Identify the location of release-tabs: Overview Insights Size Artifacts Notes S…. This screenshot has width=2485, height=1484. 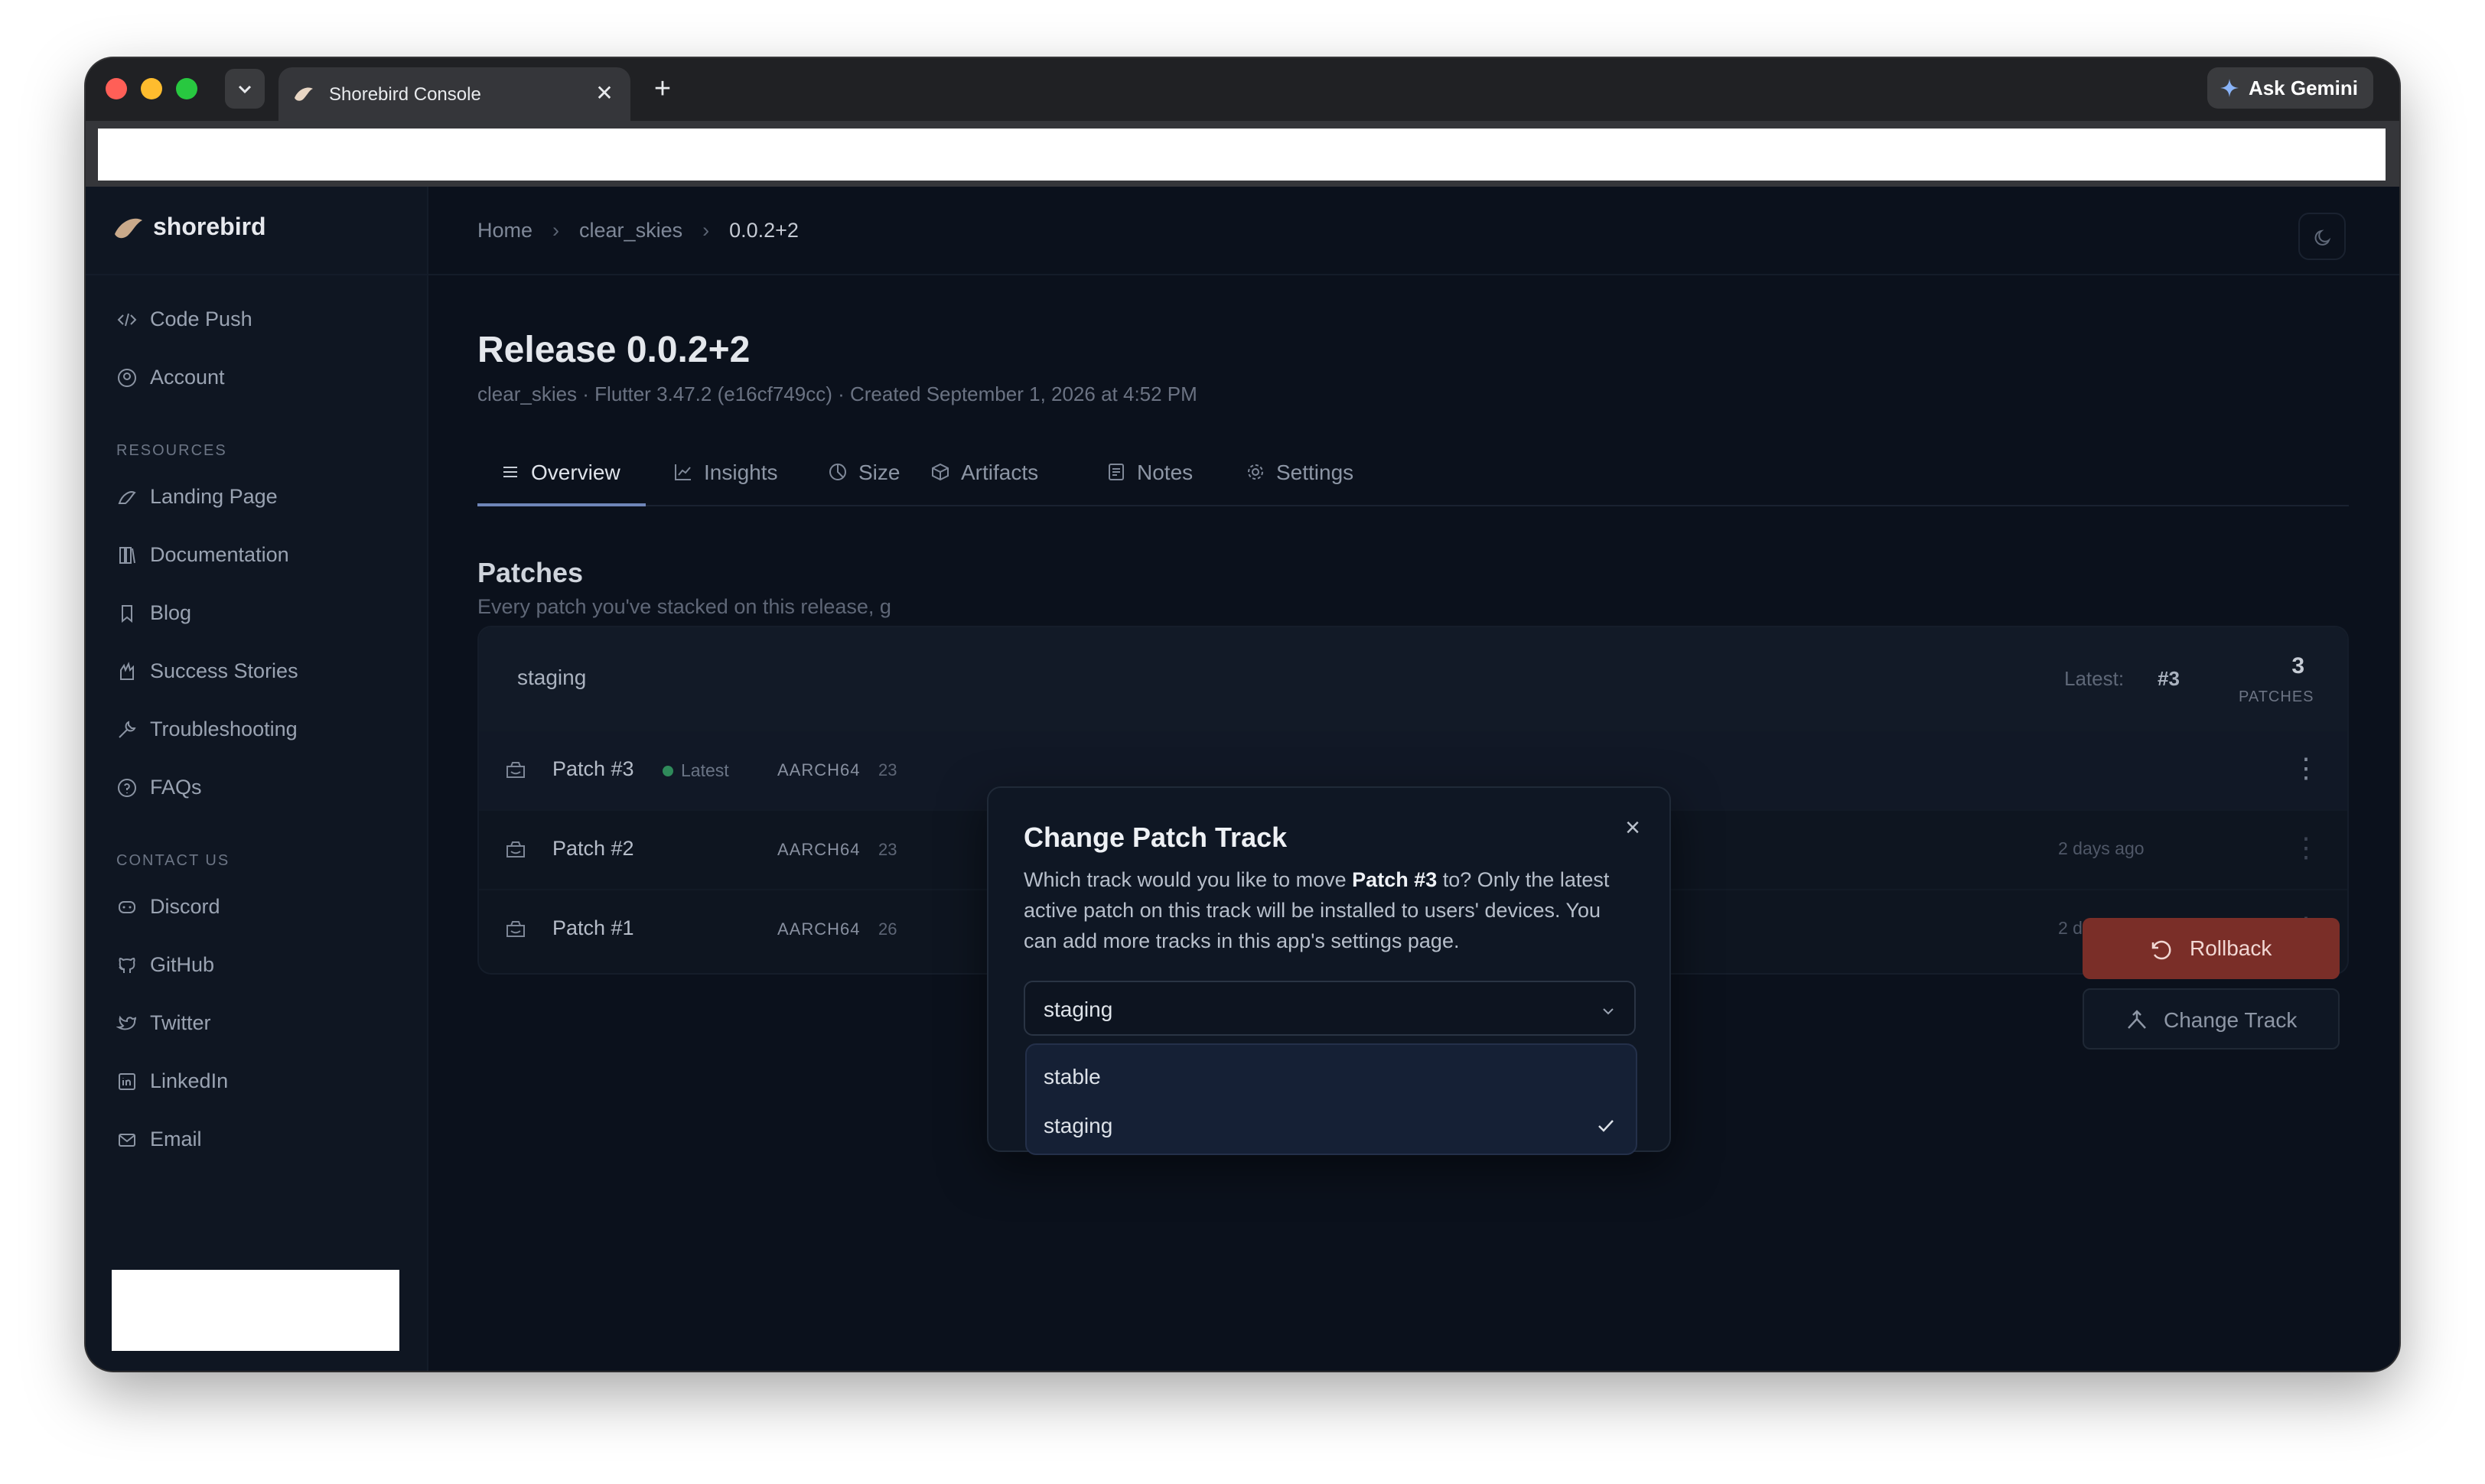
(1413, 478).